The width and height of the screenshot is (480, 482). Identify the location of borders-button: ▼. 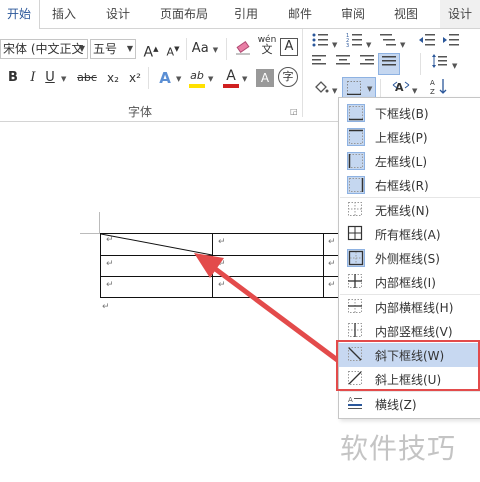
(359, 88).